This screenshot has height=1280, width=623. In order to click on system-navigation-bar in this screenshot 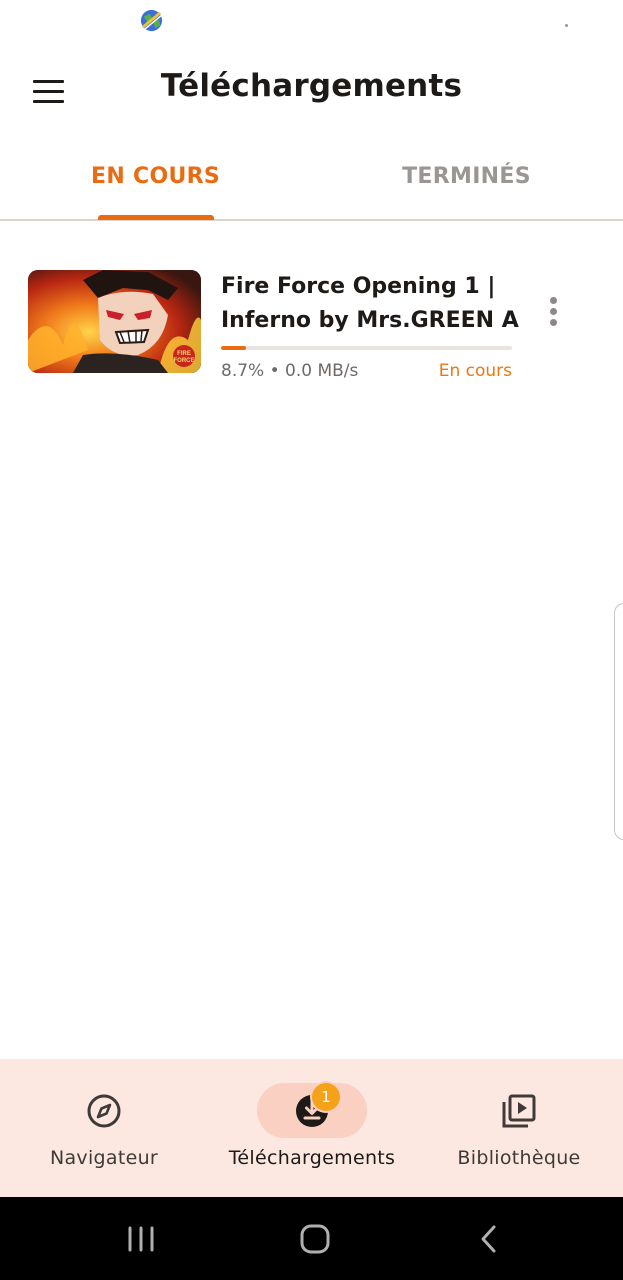, I will do `click(311, 1238)`.